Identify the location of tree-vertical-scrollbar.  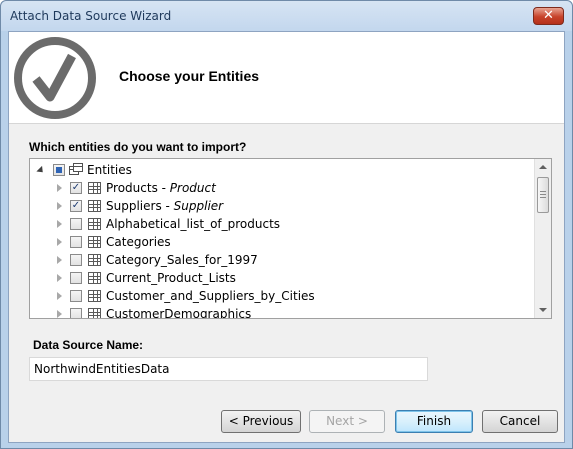
(542, 238).